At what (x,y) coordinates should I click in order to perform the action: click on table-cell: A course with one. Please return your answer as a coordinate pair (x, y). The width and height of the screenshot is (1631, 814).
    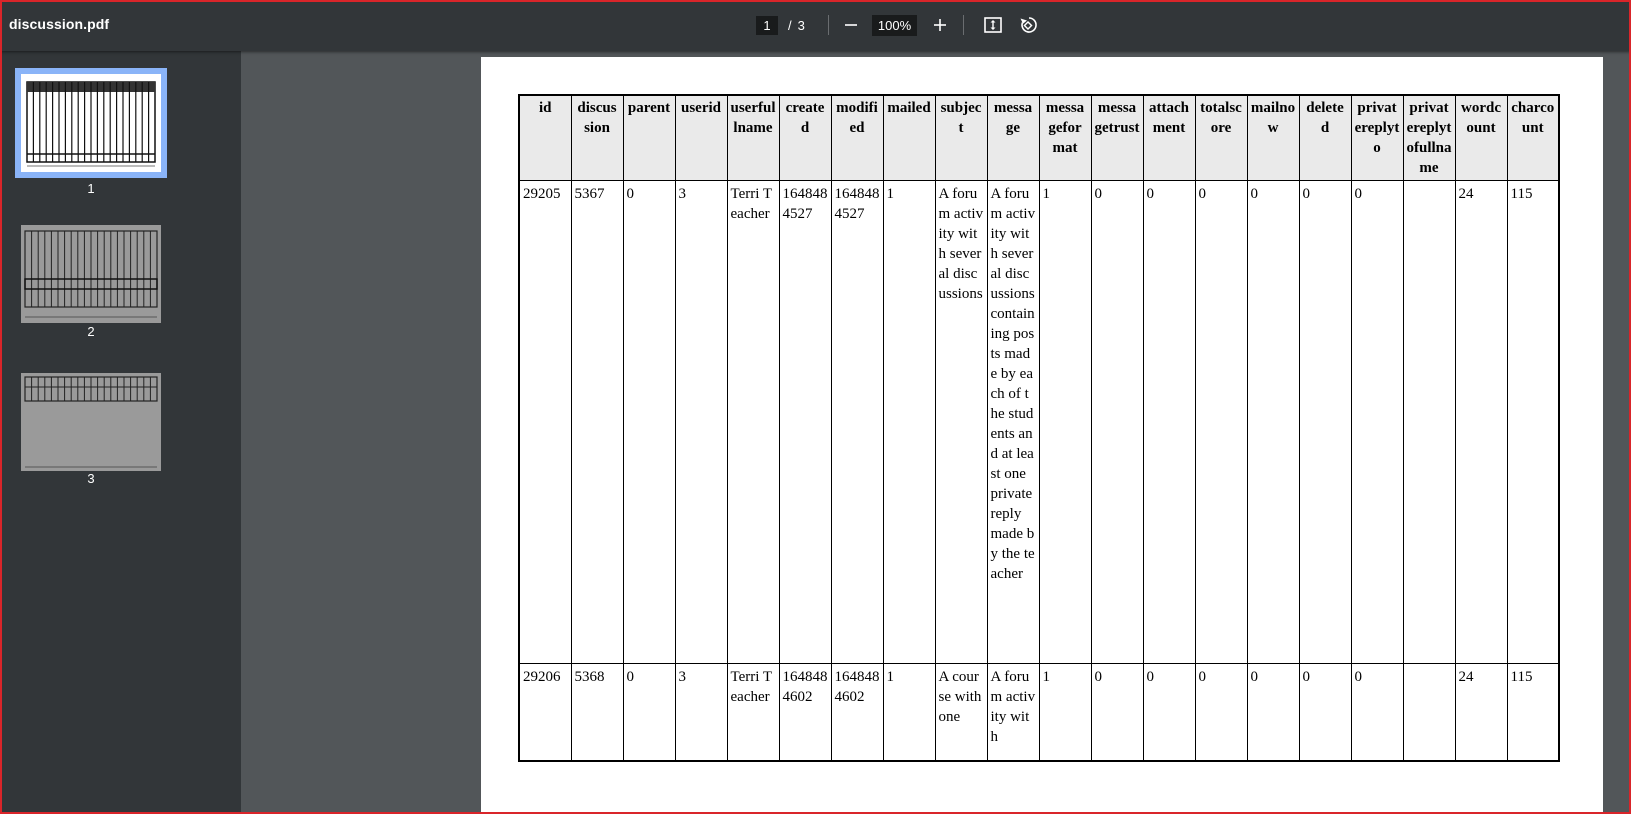
    Looking at the image, I should click on (961, 712).